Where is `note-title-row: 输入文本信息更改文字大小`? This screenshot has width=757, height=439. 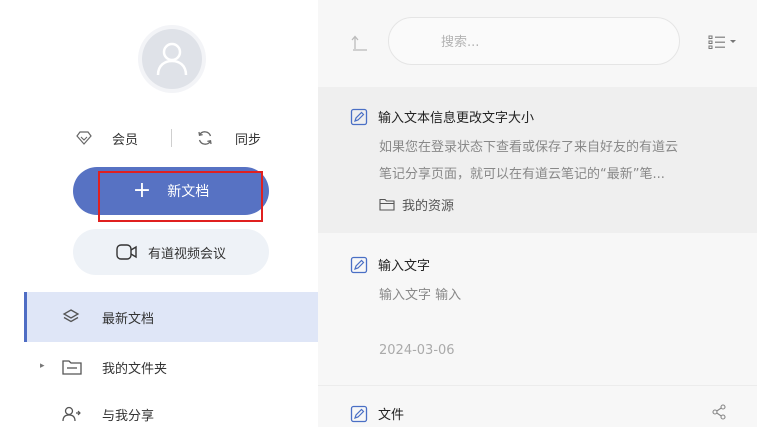 note-title-row: 输入文本信息更改文字大小 is located at coordinates (442, 116).